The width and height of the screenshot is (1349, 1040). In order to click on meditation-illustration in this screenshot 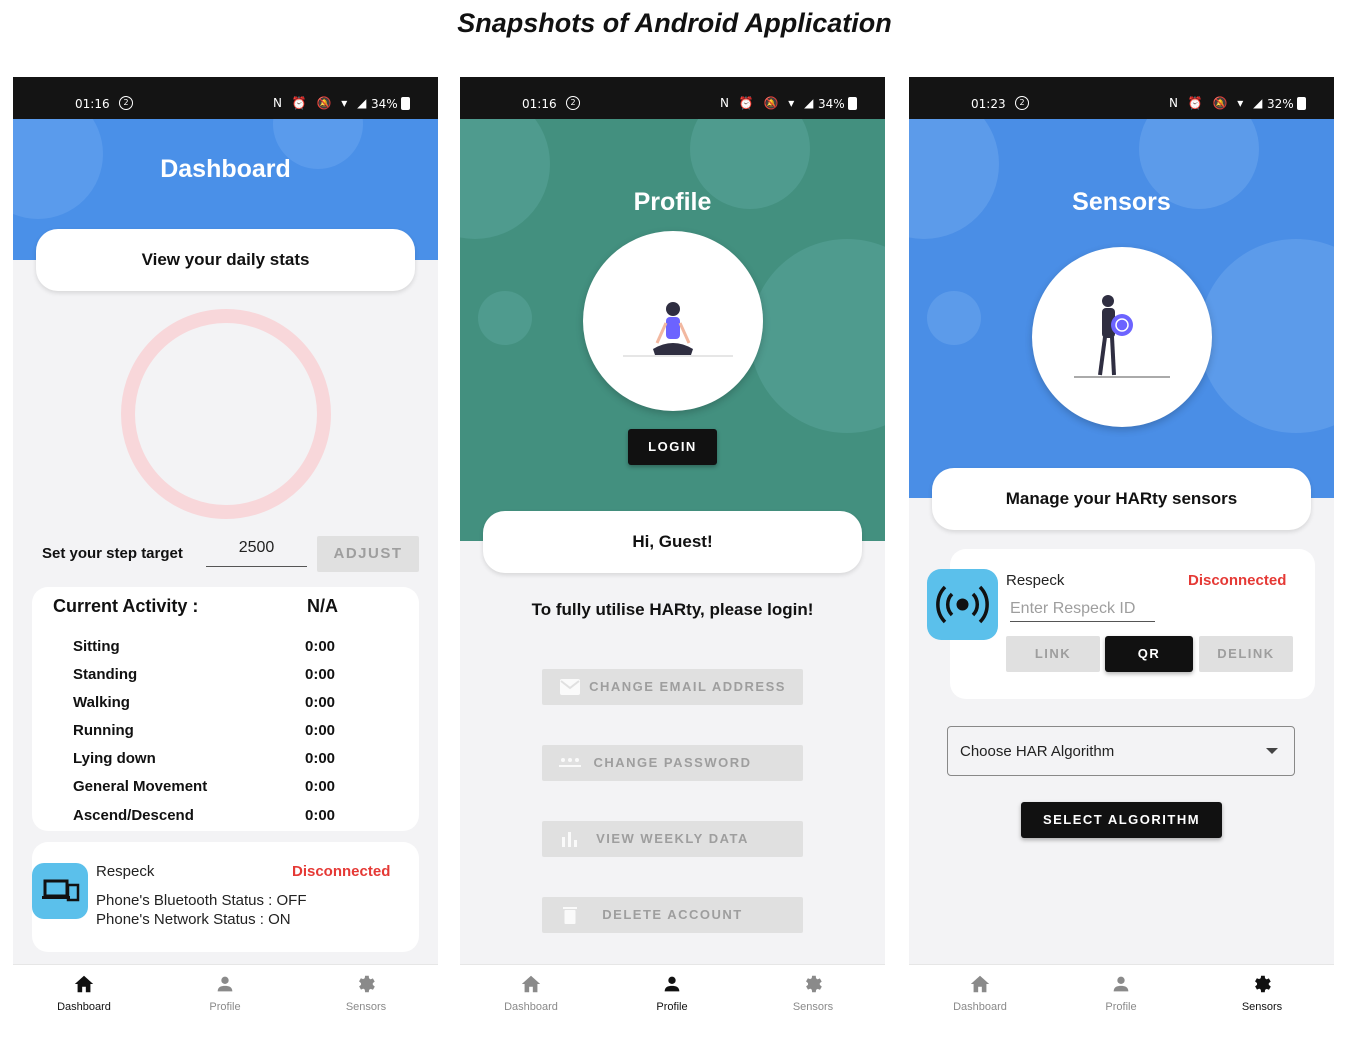, I will do `click(678, 329)`.